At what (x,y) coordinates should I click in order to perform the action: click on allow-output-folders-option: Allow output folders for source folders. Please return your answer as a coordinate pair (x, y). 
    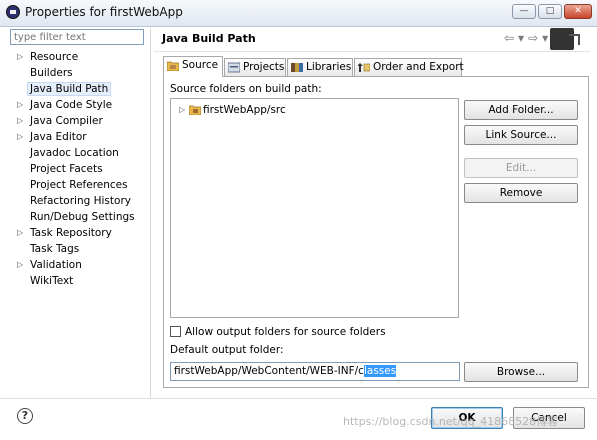
    Looking at the image, I should click on (278, 332).